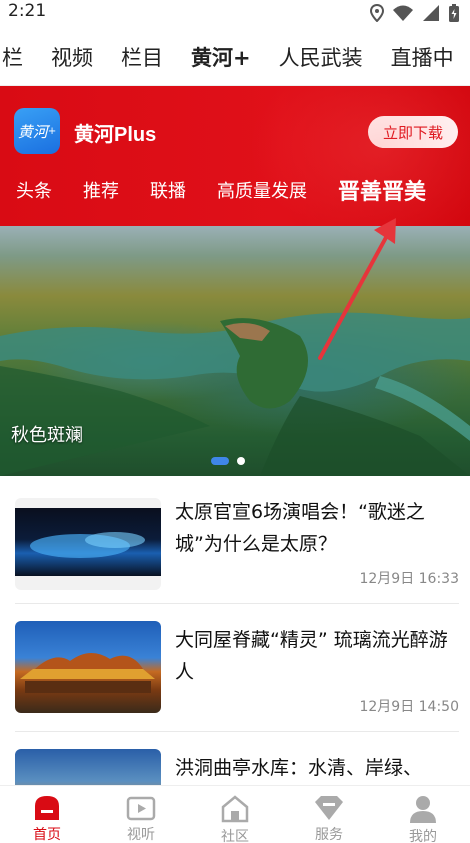  I want to click on carousel-indicator, so click(228, 461).